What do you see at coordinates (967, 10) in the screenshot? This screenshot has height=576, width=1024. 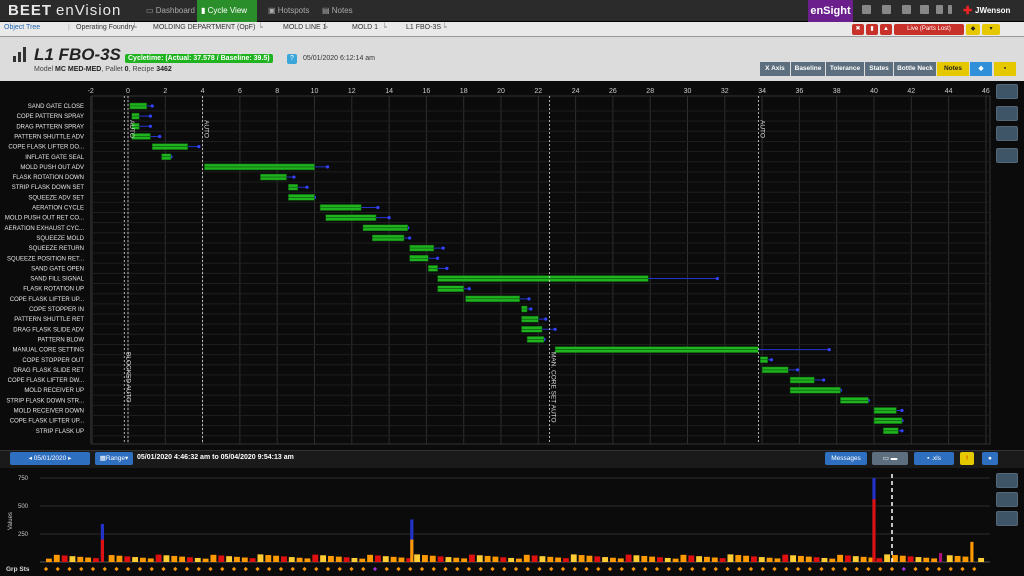 I see `medical-cross-icon: ✚` at bounding box center [967, 10].